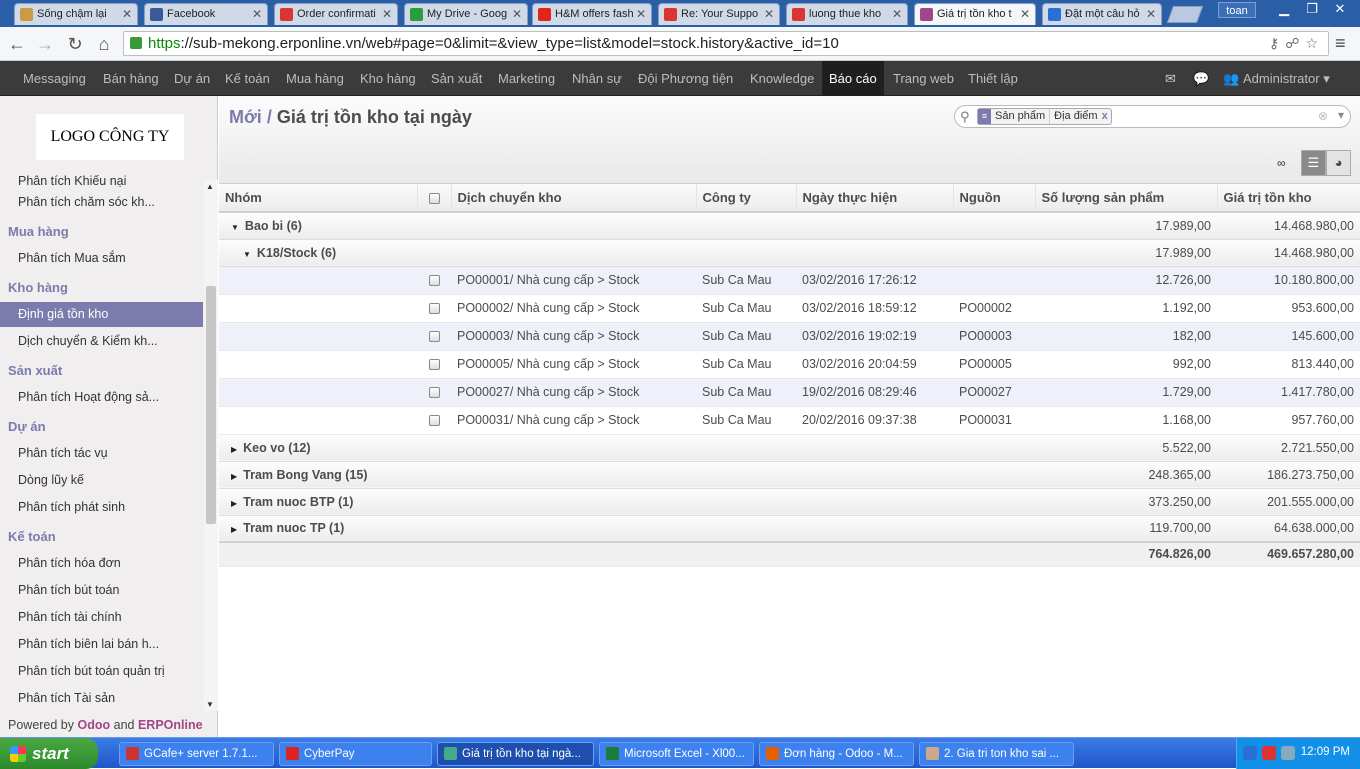  I want to click on browser-tab: Re: Your Suppo ✕, so click(719, 14).